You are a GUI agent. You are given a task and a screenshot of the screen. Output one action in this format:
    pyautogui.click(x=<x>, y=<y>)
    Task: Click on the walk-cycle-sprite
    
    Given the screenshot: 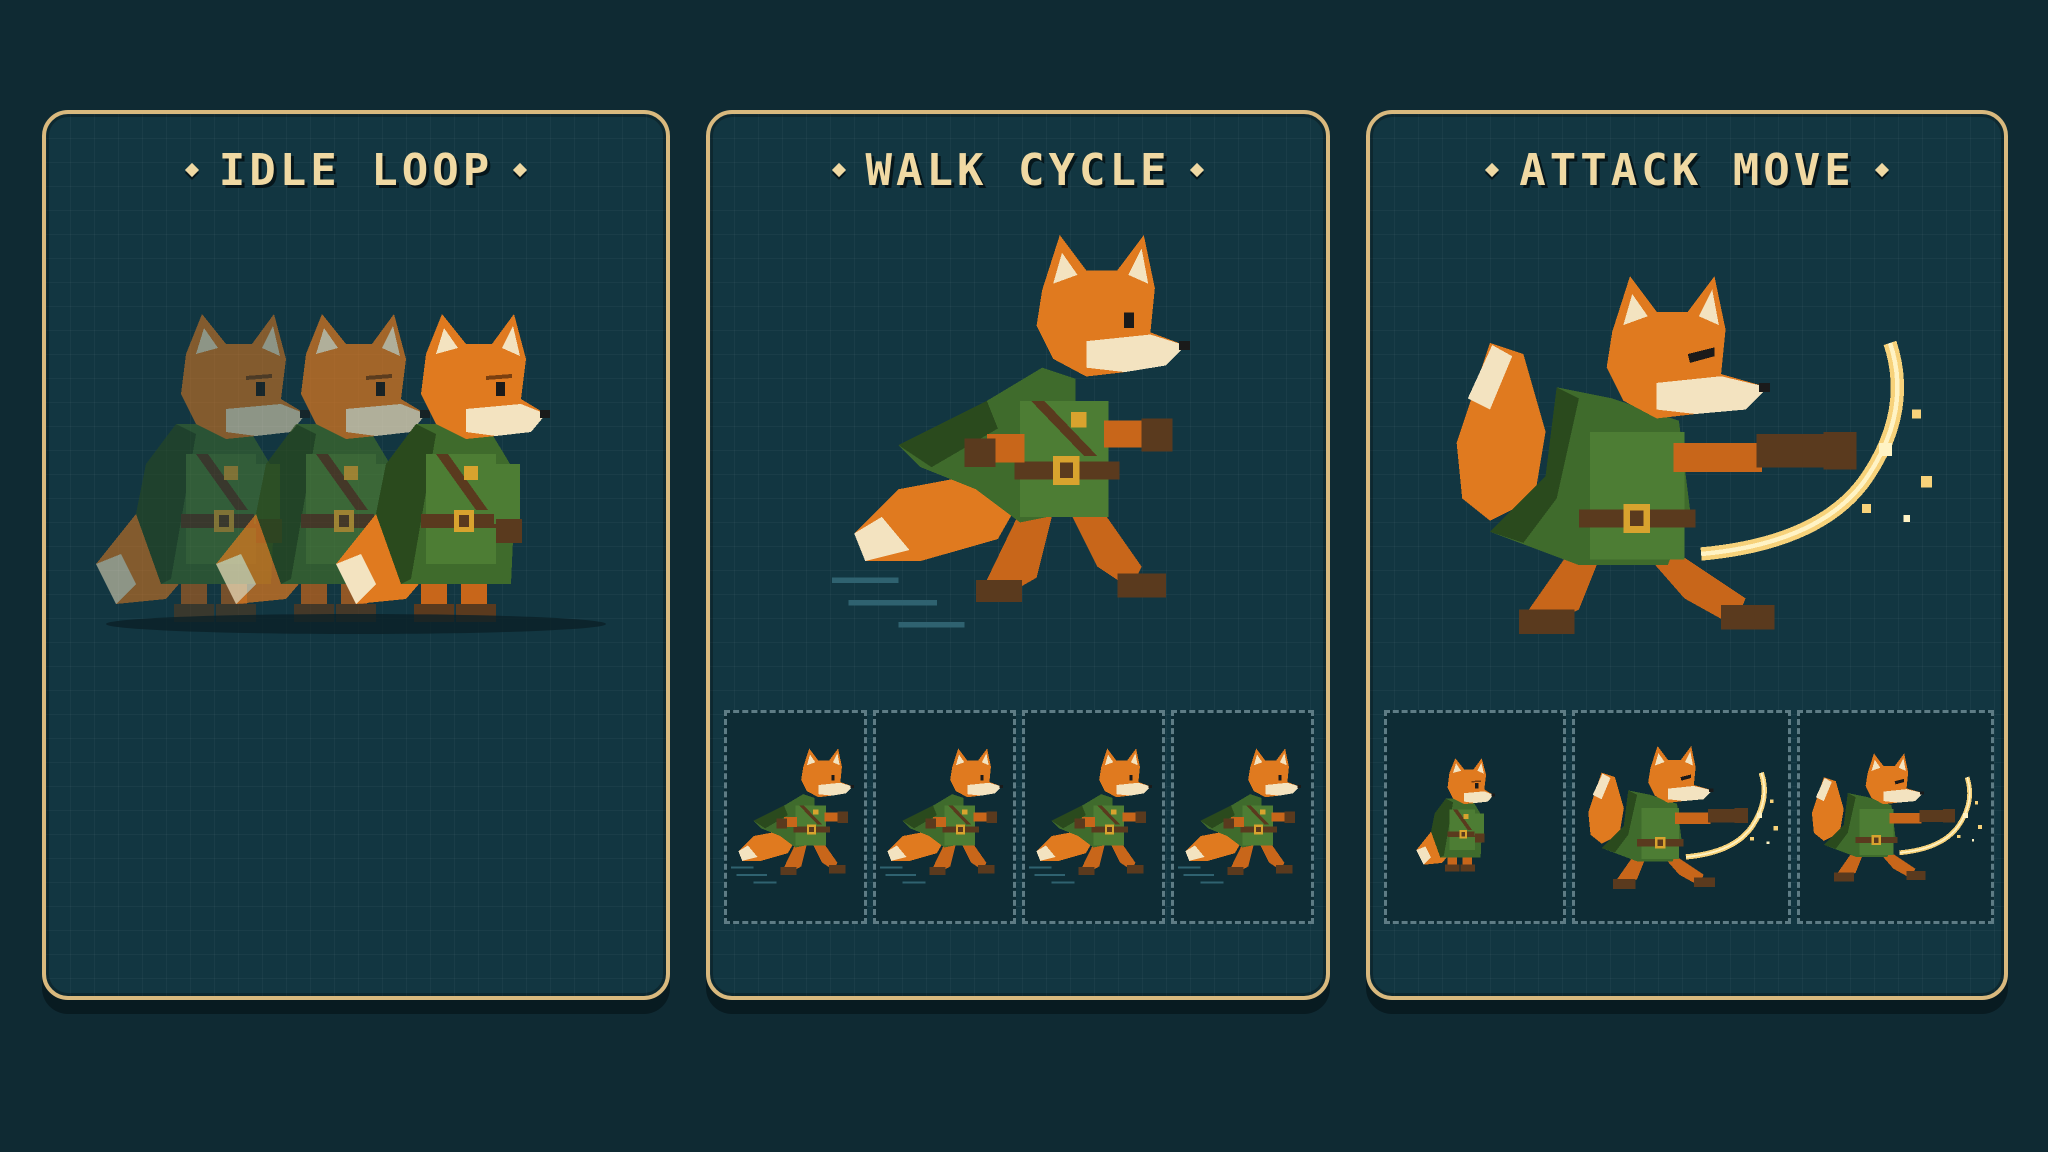 What is the action you would take?
    pyautogui.click(x=1011, y=431)
    